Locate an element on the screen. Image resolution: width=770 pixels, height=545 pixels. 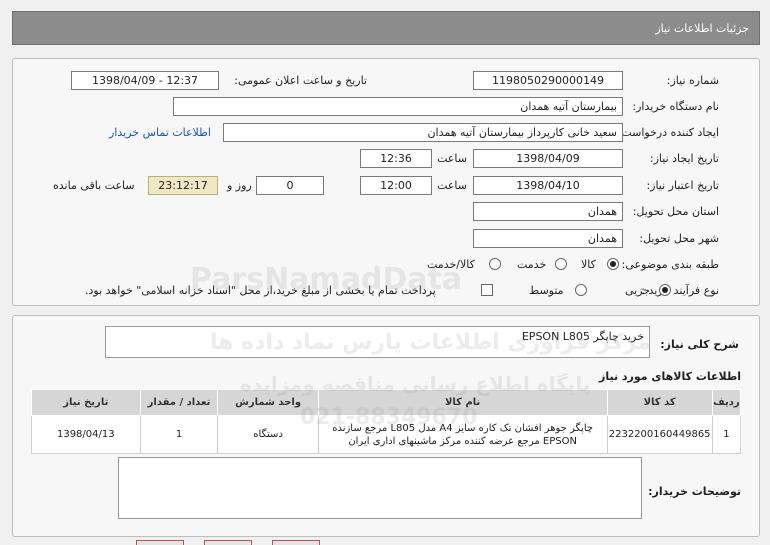
col-unit: واحد شمارش is located at coordinates (268, 402).